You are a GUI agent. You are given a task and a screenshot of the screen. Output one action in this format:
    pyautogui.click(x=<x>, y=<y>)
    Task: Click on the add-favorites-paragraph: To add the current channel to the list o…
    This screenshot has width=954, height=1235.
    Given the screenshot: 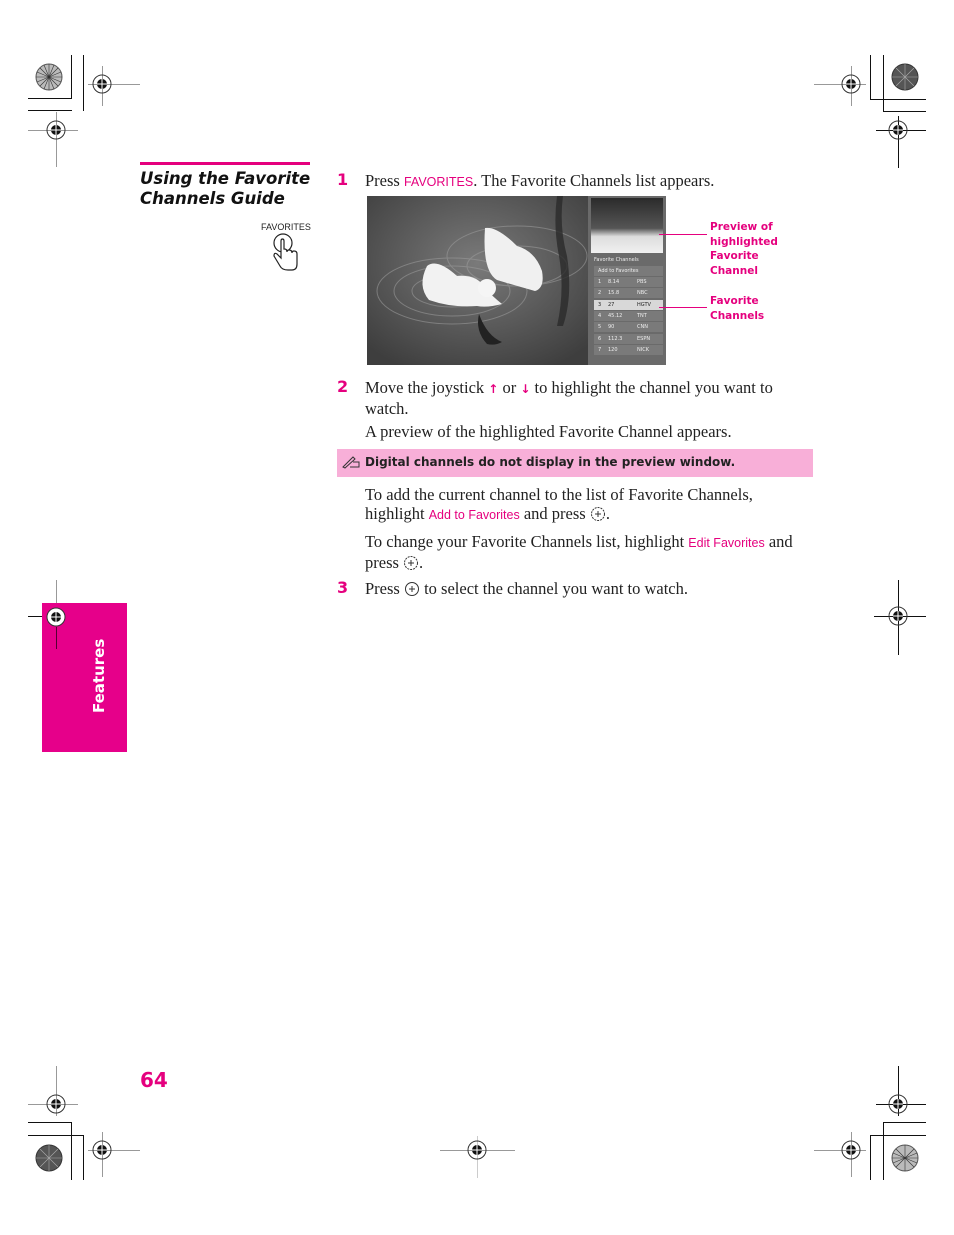 What is the action you would take?
    pyautogui.click(x=559, y=505)
    